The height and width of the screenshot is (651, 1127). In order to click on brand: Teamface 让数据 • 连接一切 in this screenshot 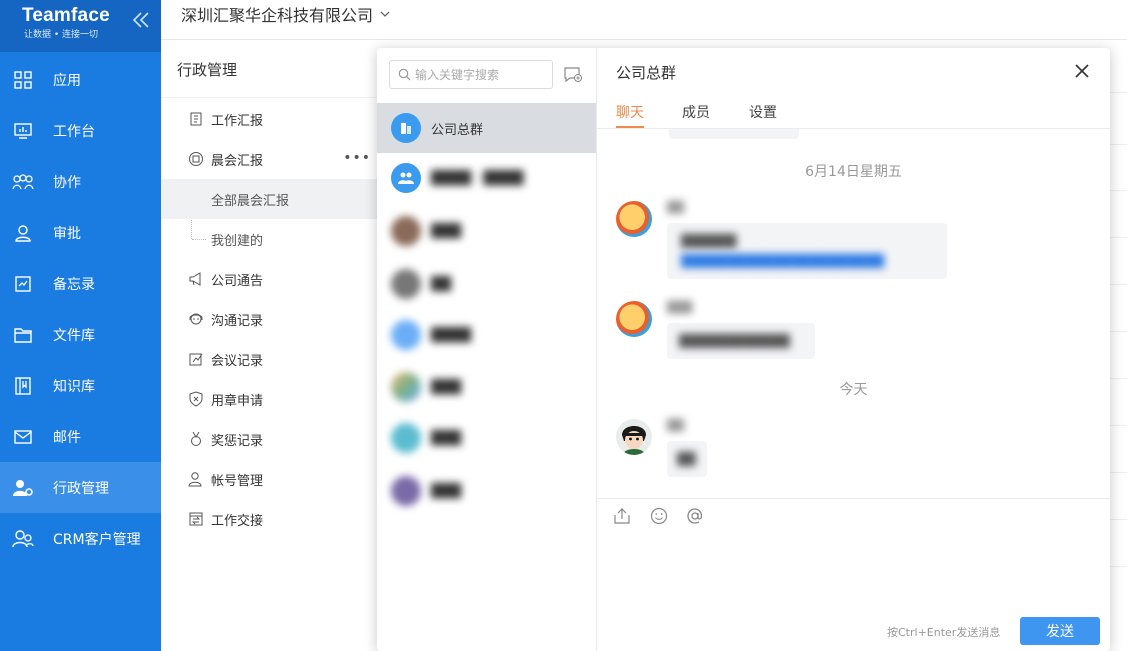, I will do `click(80, 26)`.